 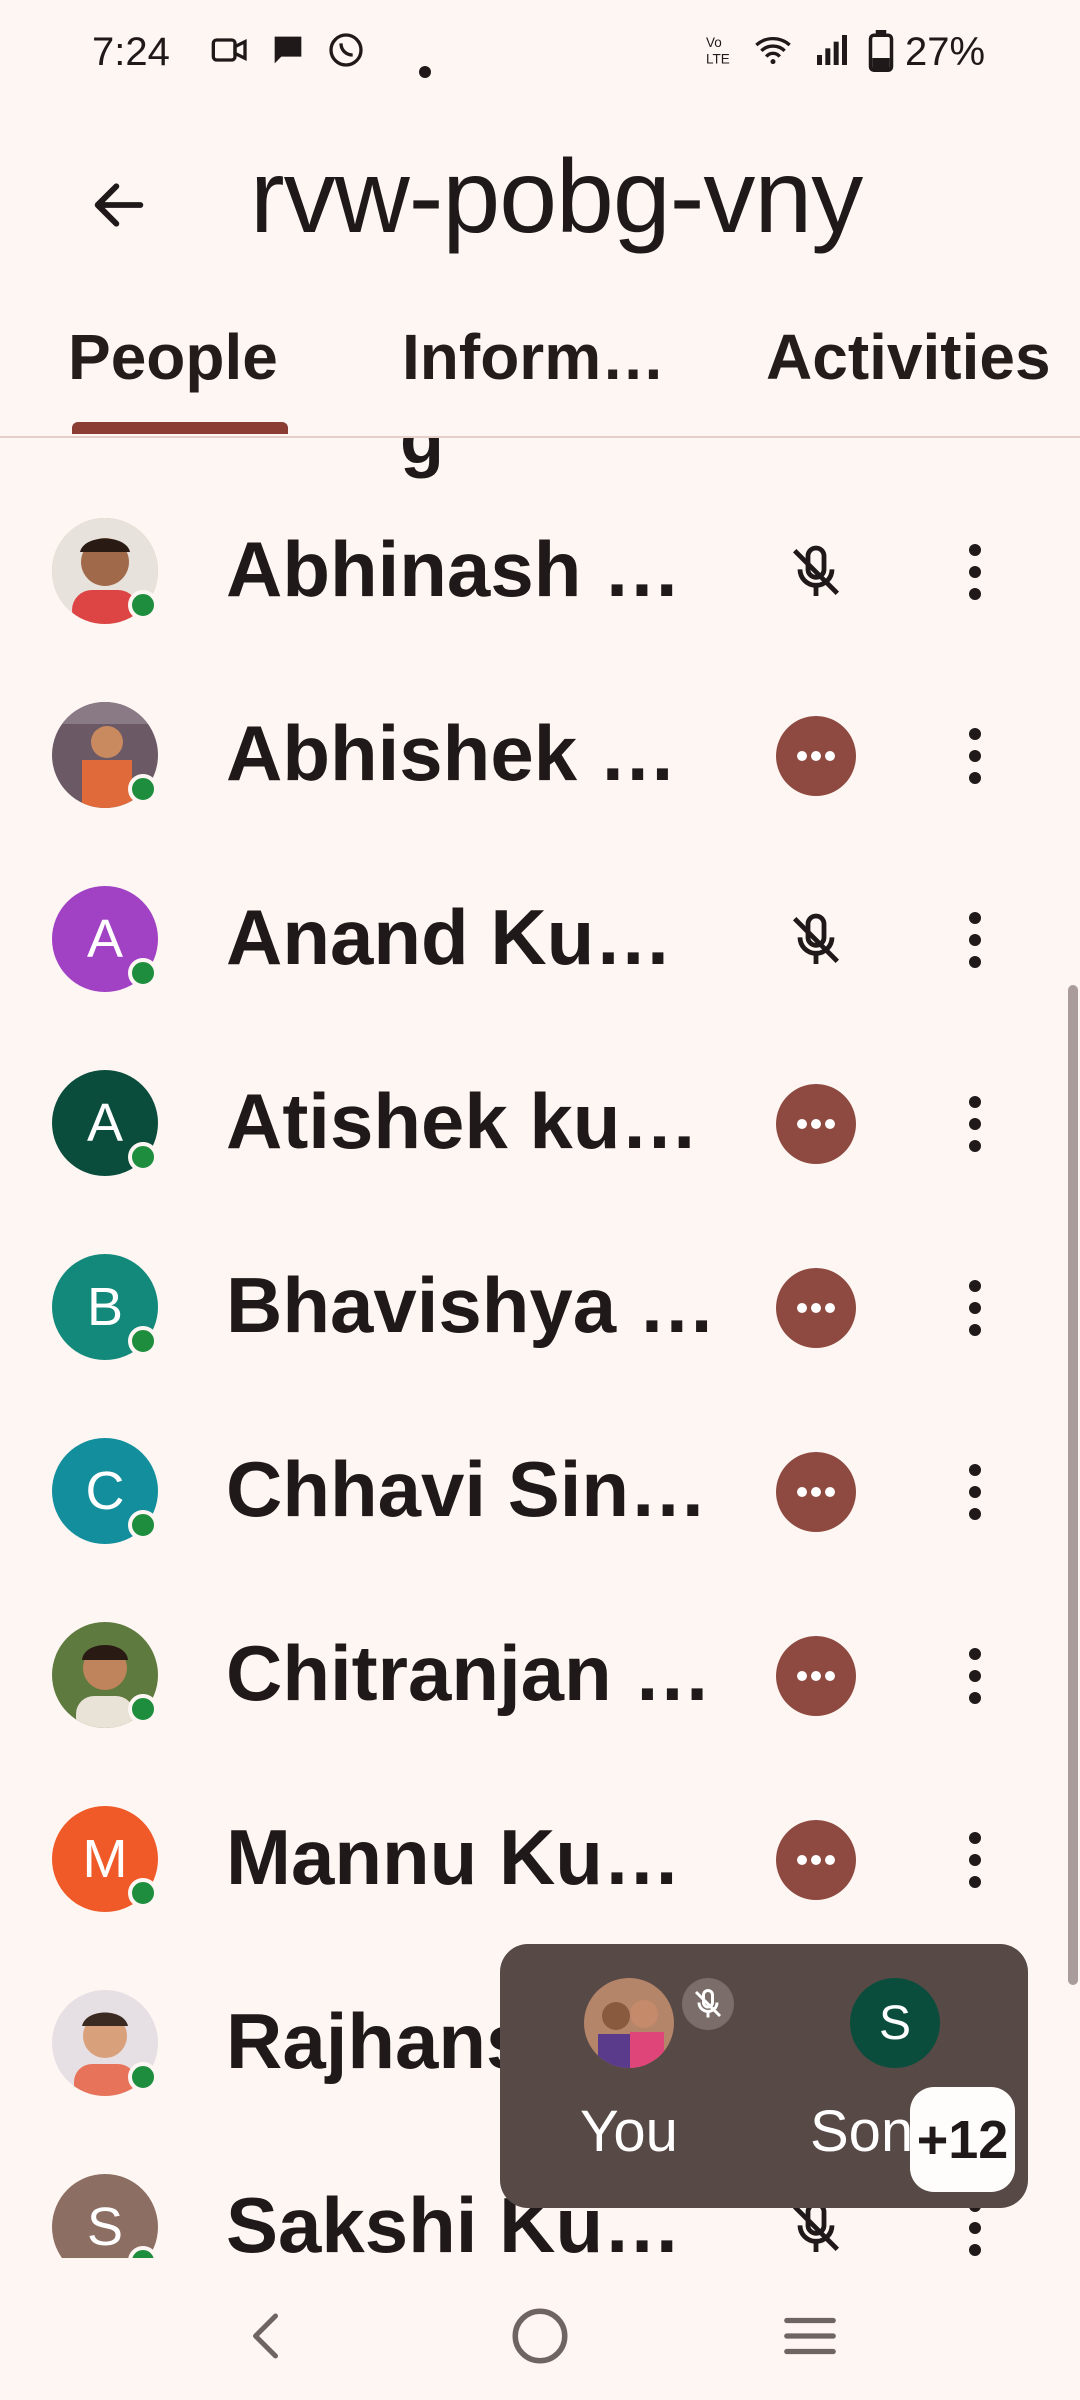 What do you see at coordinates (346, 55) in the screenshot?
I see `whatsapp-icon` at bounding box center [346, 55].